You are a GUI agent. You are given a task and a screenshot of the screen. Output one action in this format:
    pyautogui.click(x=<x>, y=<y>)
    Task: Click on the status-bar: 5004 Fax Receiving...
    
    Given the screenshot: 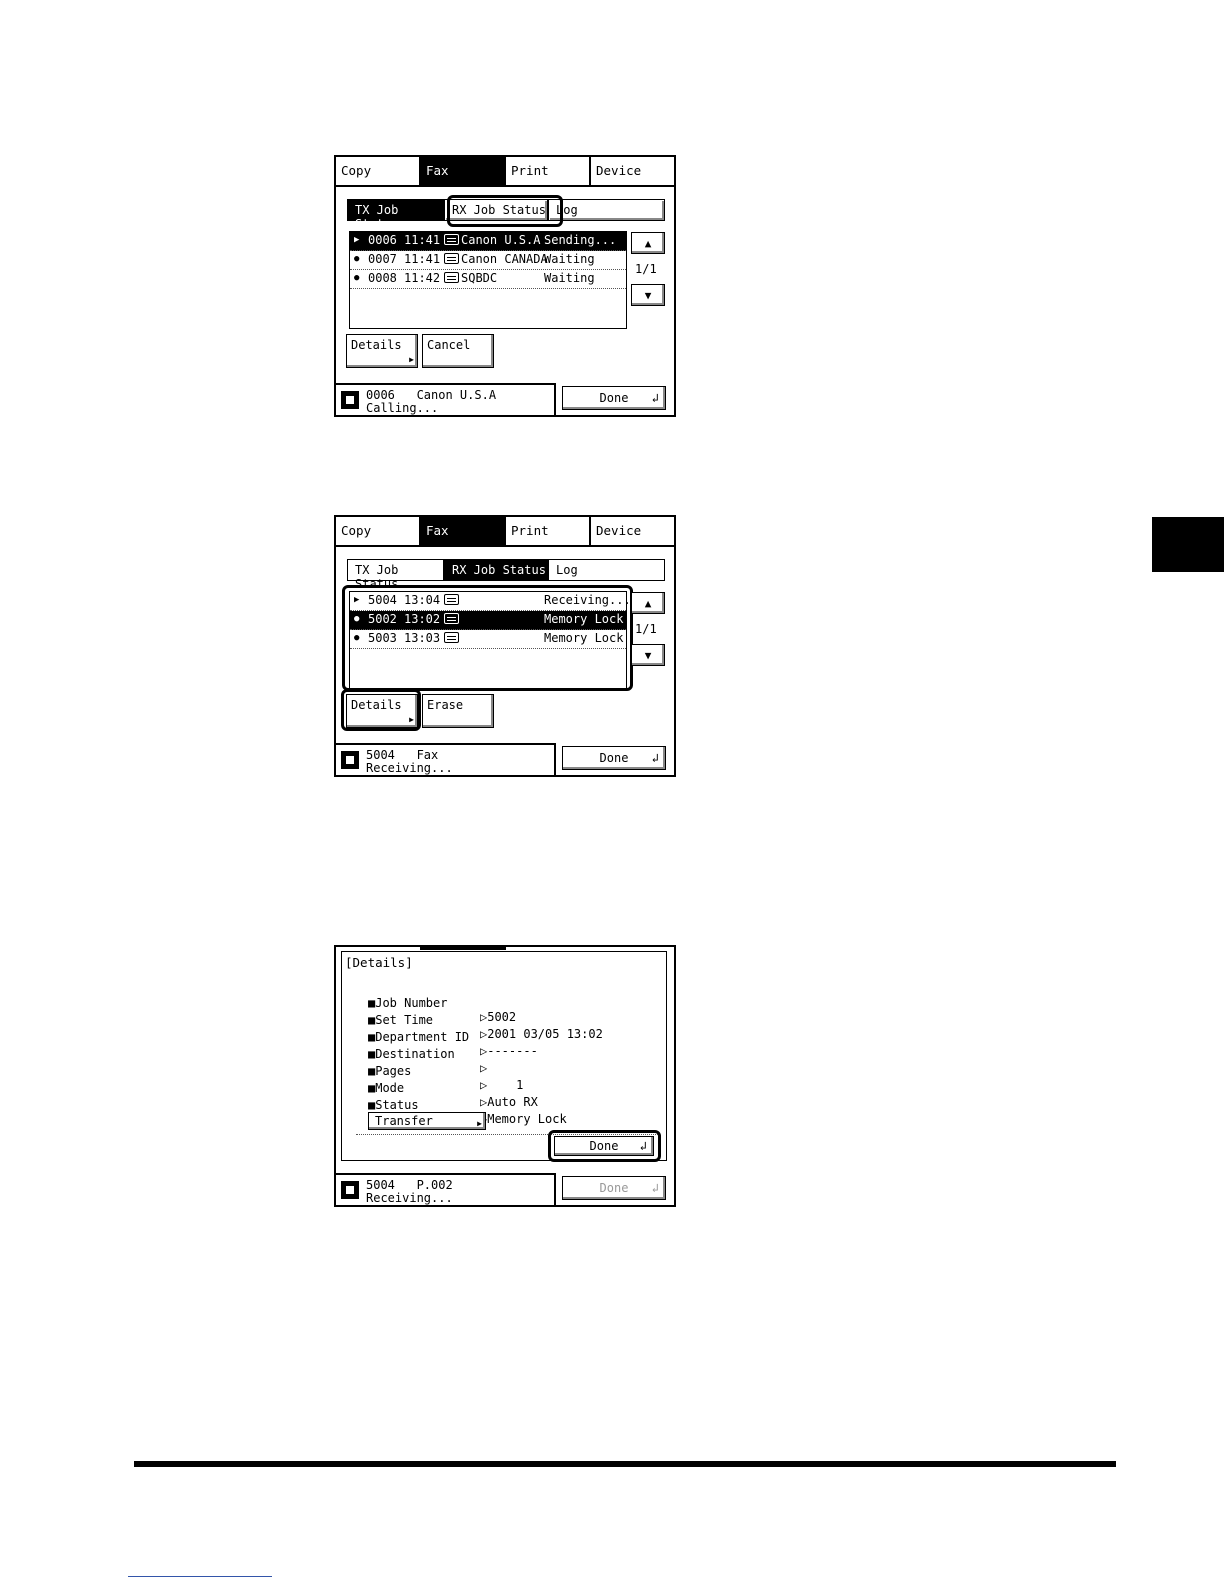 What is the action you would take?
    pyautogui.click(x=446, y=759)
    